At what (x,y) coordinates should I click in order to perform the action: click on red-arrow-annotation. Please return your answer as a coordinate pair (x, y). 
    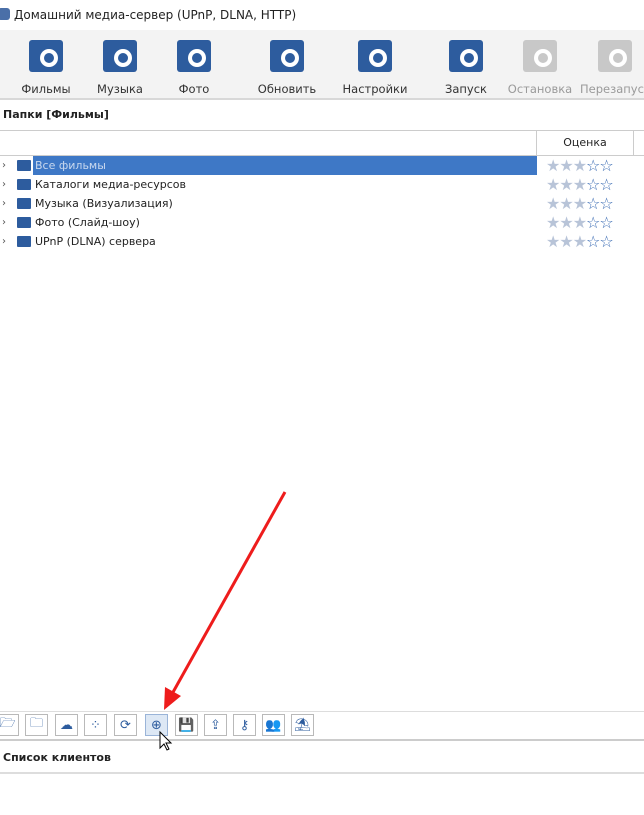
    Looking at the image, I should click on (223, 621).